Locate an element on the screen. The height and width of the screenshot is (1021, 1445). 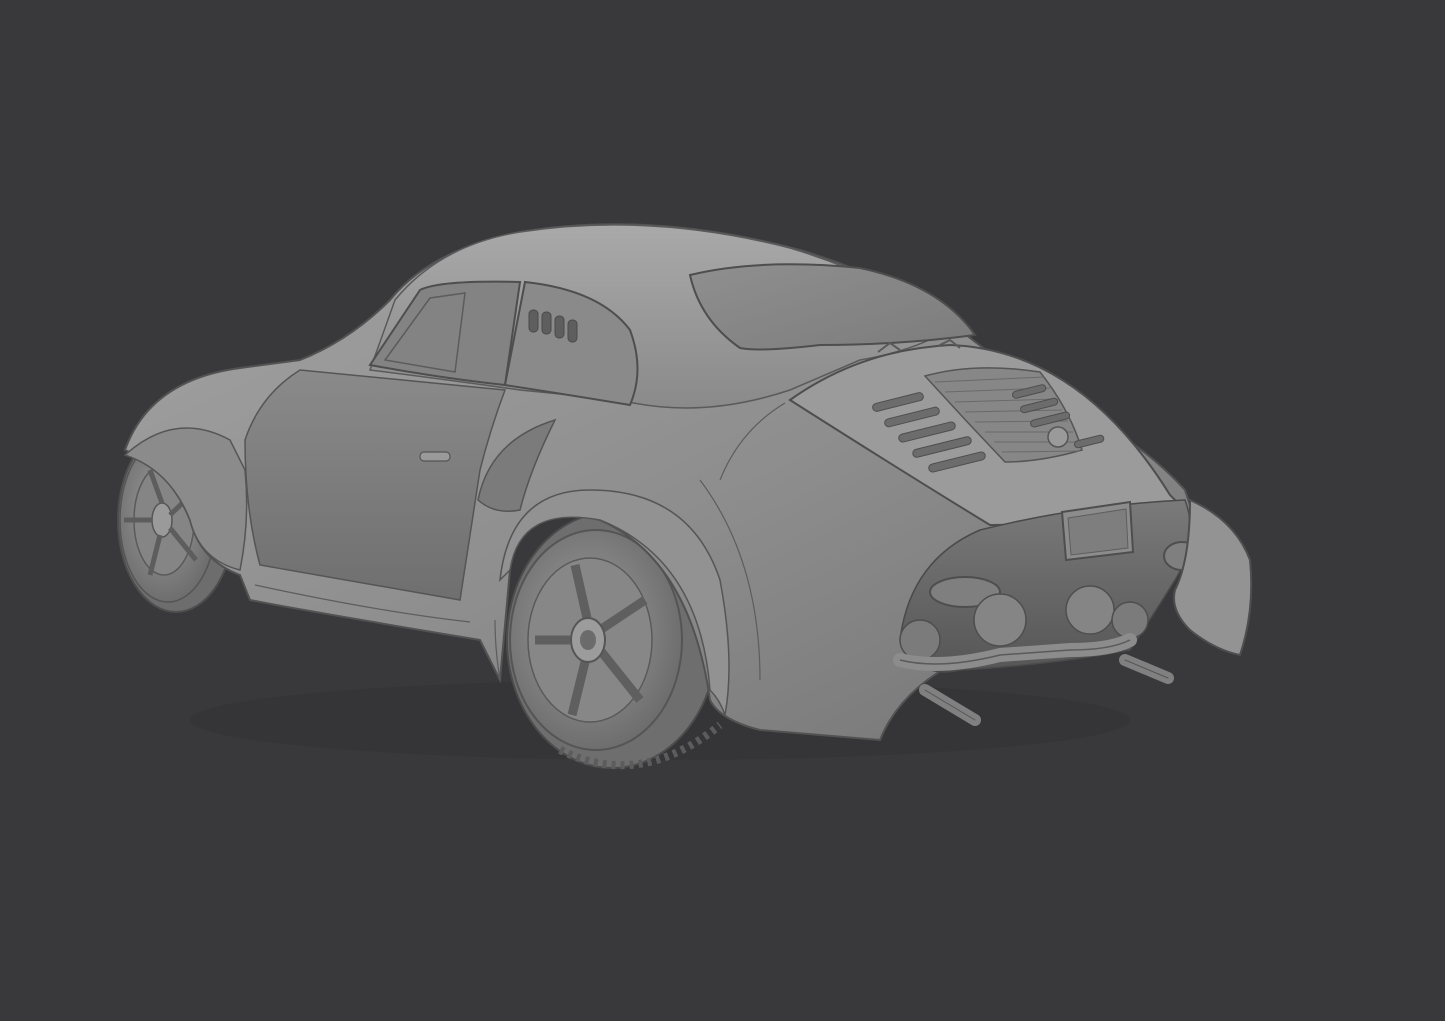
license-plate is located at coordinates (1097, 531).